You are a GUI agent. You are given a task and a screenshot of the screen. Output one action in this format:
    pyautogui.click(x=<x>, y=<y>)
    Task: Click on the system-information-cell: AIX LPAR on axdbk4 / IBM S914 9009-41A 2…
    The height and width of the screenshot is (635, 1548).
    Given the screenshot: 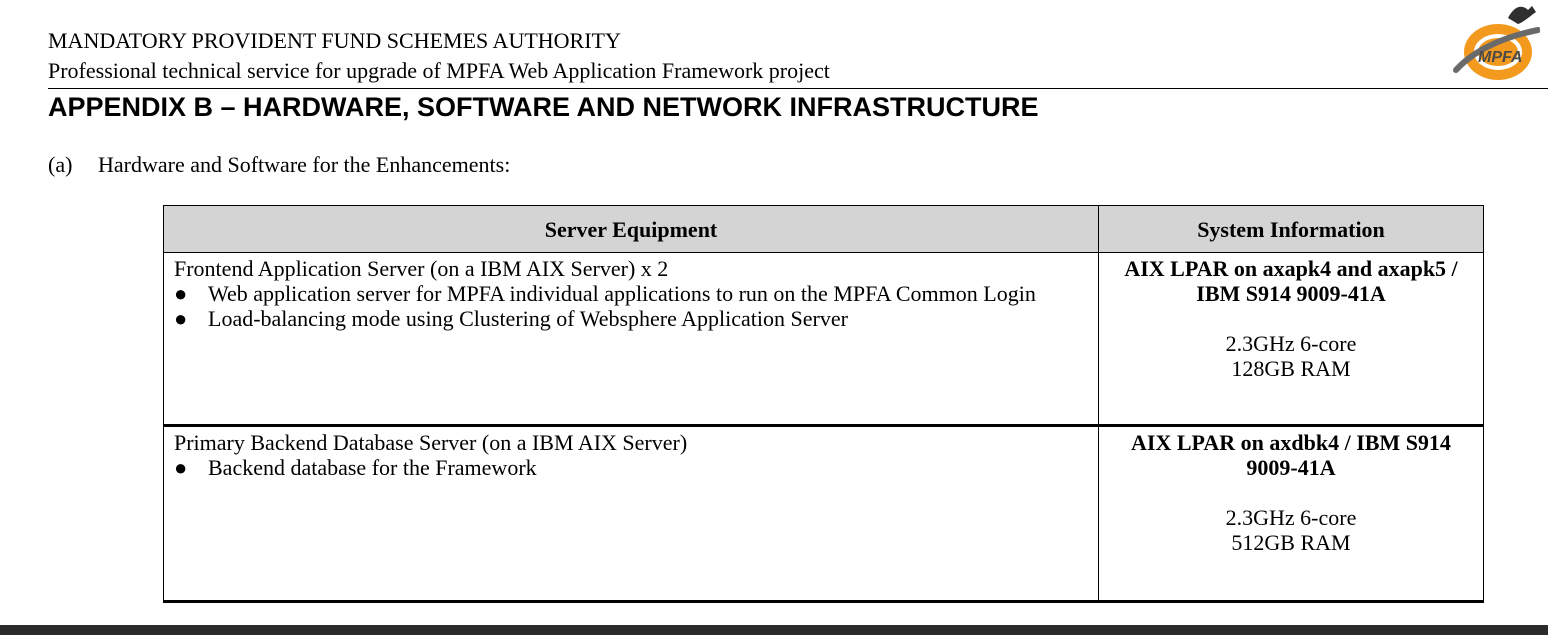 What is the action you would take?
    pyautogui.click(x=1291, y=514)
    